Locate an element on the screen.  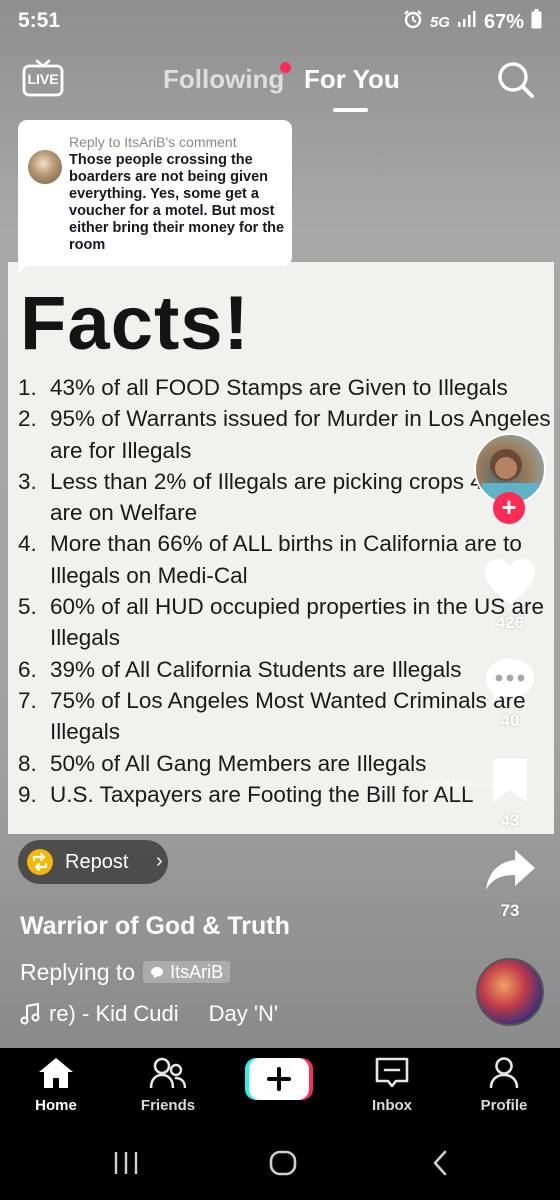
search-button is located at coordinates (516, 80).